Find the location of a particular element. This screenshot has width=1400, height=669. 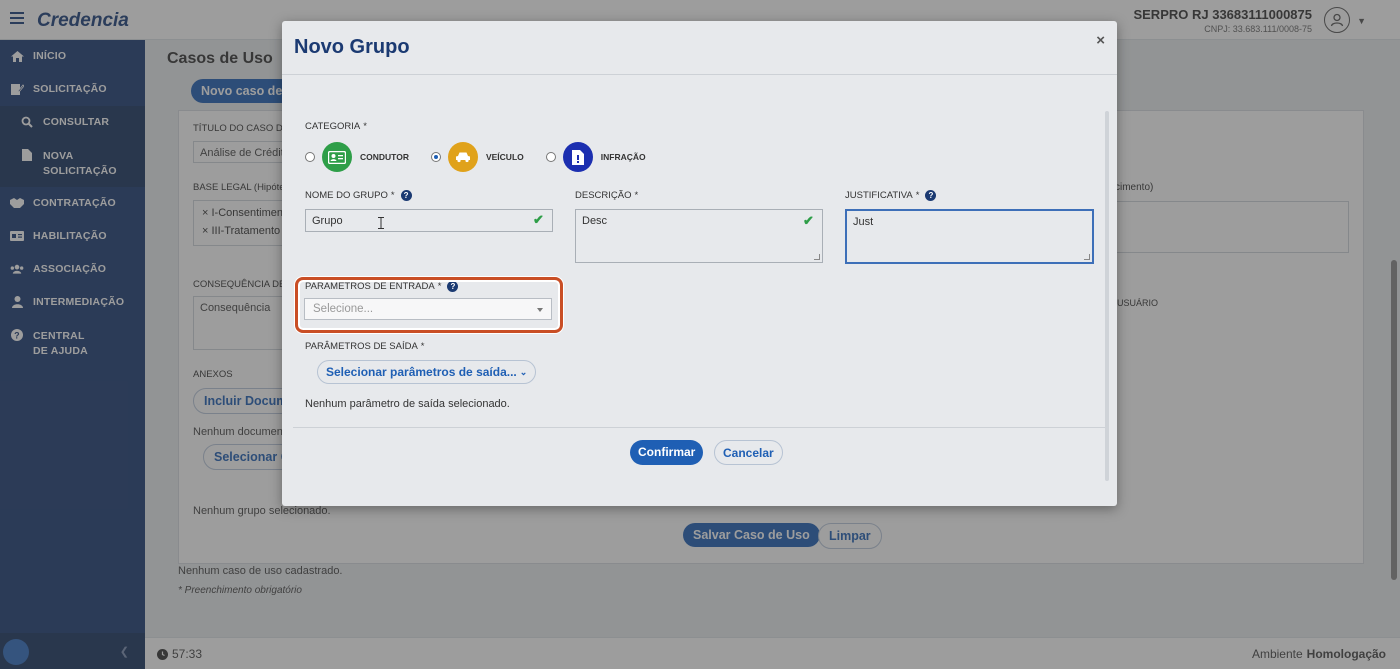

radio-veiculo is located at coordinates (435, 157).